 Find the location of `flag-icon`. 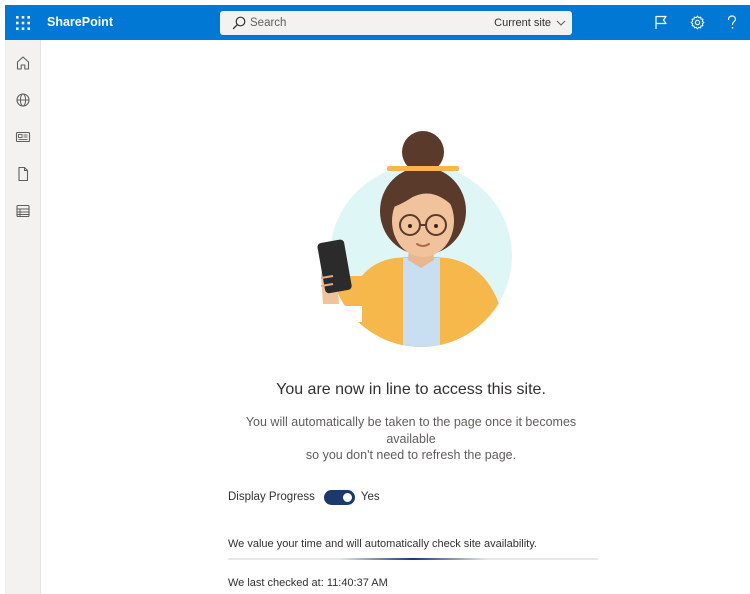

flag-icon is located at coordinates (661, 22).